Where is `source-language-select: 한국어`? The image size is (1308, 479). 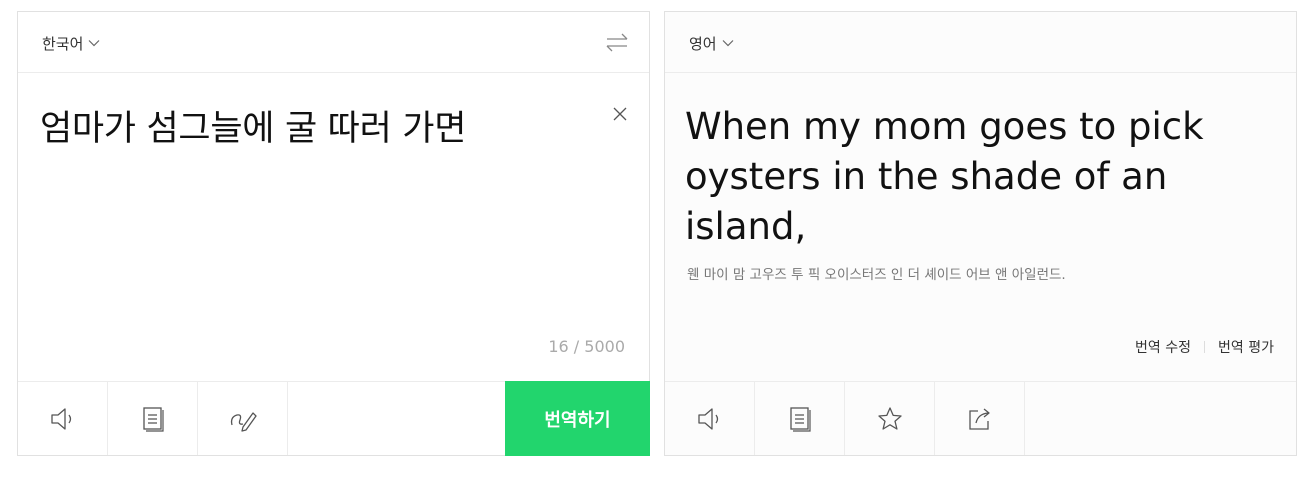 source-language-select: 한국어 is located at coordinates (71, 43).